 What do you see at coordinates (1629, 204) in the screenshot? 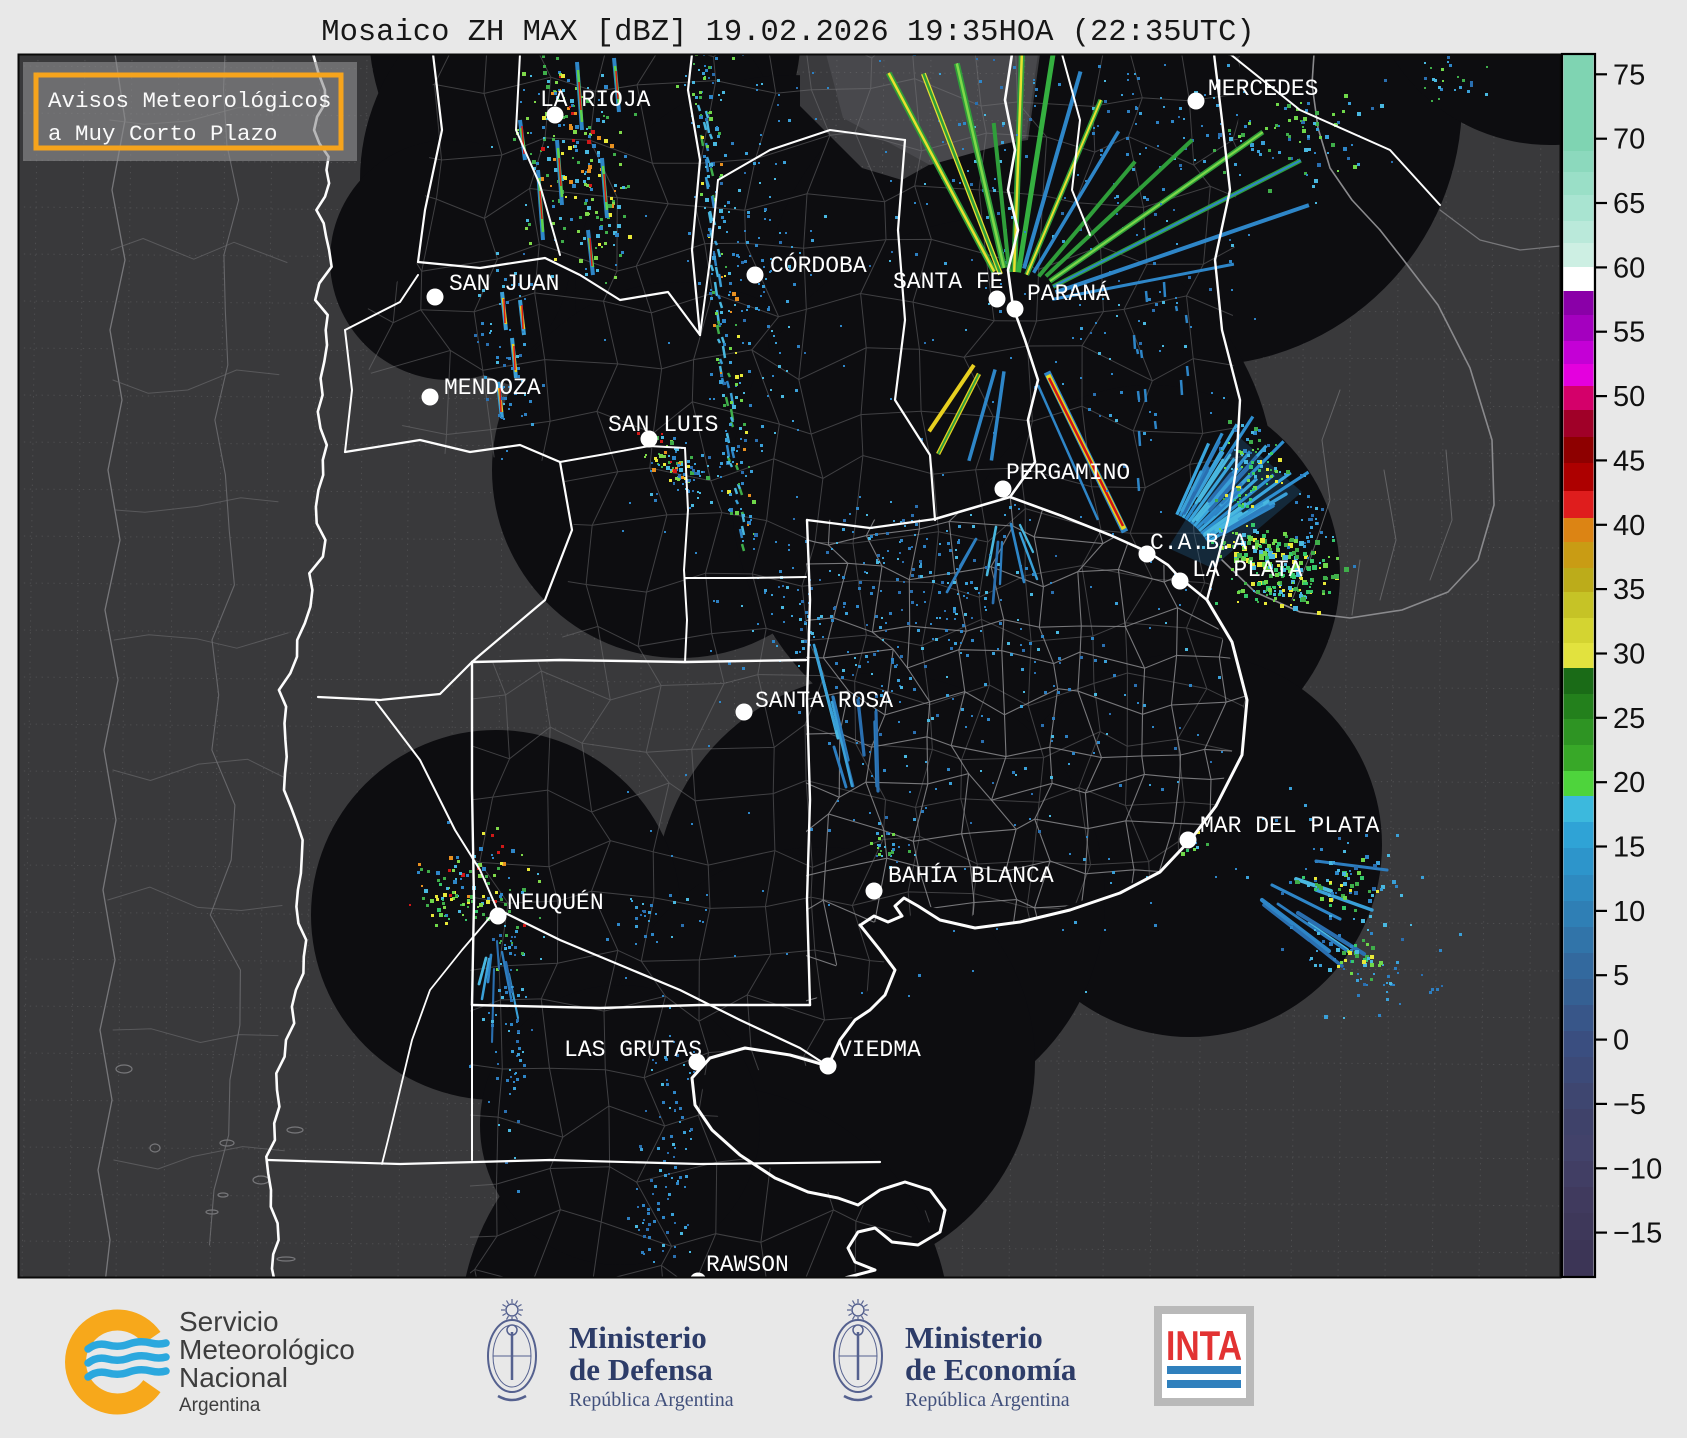
I see `svg-text: 65` at bounding box center [1629, 204].